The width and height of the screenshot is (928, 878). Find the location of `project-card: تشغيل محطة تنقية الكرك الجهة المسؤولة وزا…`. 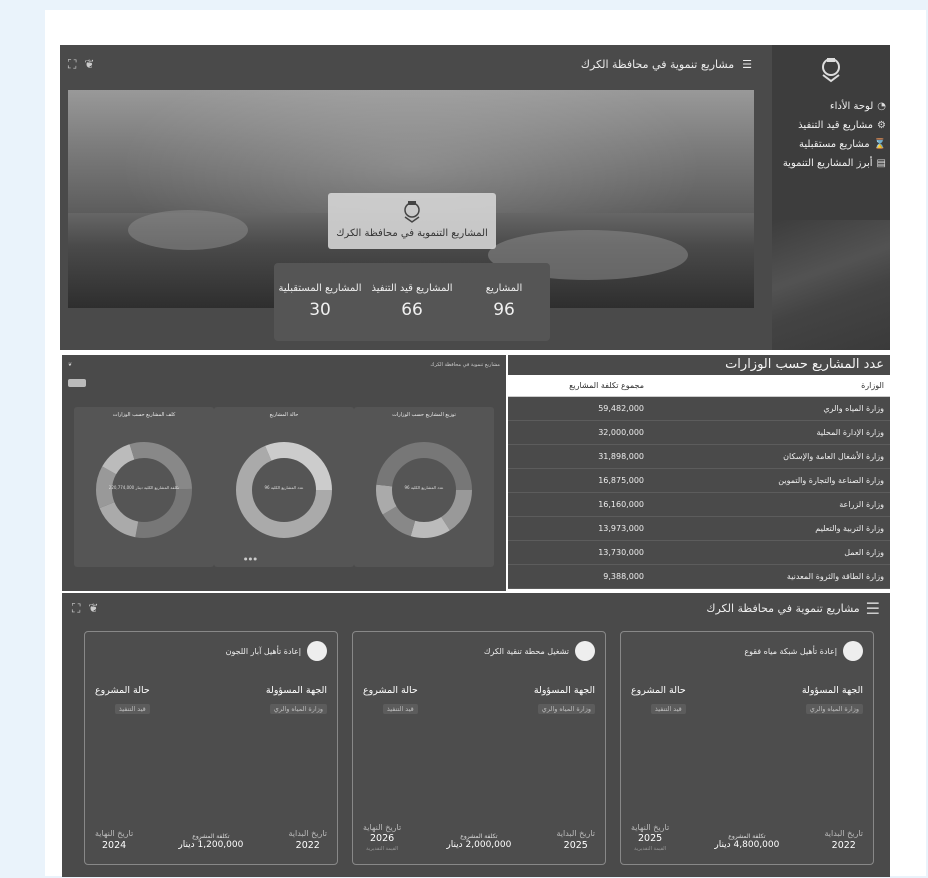

project-card: تشغيل محطة تنقية الكرك الجهة المسؤولة وزا… is located at coordinates (479, 748).